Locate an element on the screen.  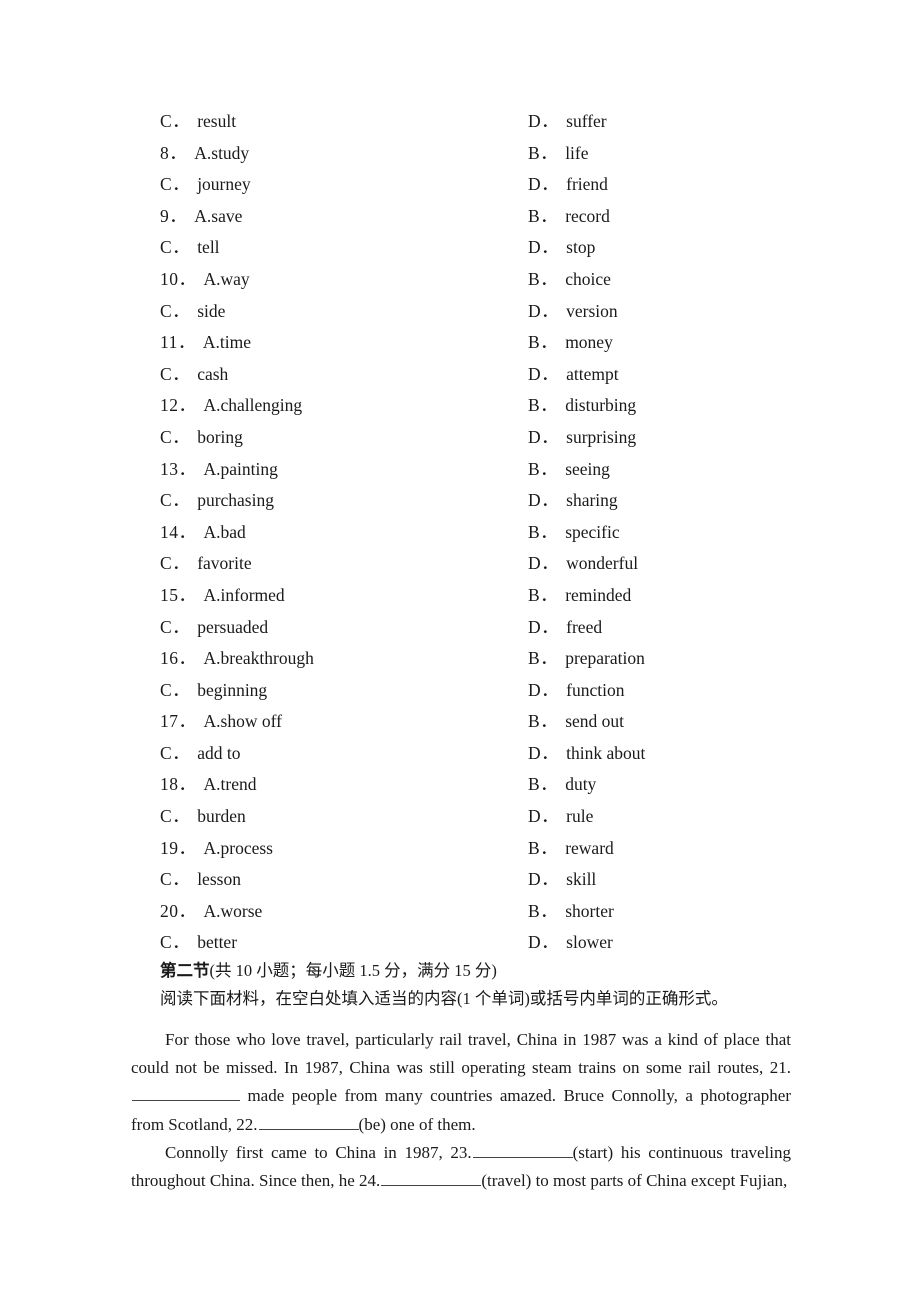
option-text: beginning is located at coordinates (232, 689).